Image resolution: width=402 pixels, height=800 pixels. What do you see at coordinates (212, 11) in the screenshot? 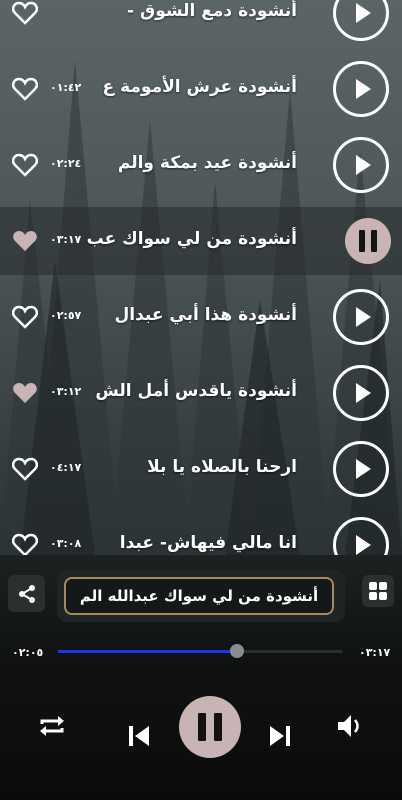
I see `track-title: أنشودة دمع الشوق -` at bounding box center [212, 11].